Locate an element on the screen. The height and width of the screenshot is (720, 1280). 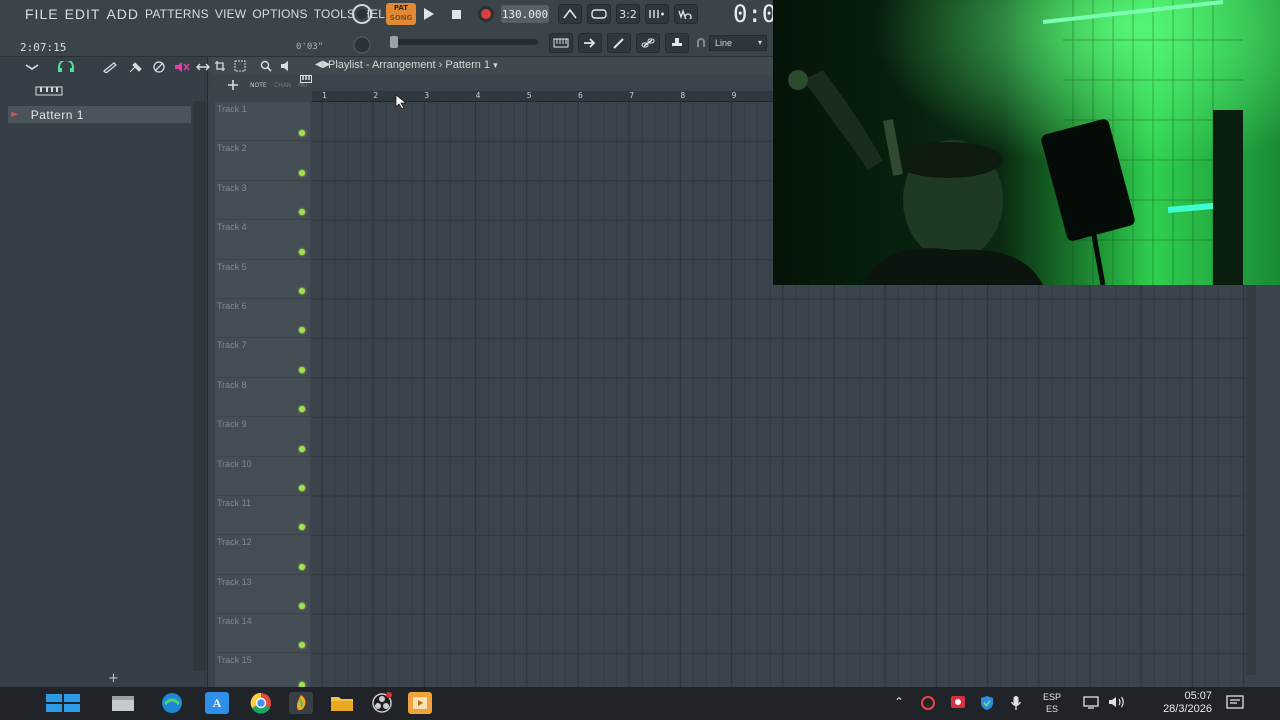
pencil-tool-icon is located at coordinates (110, 67).